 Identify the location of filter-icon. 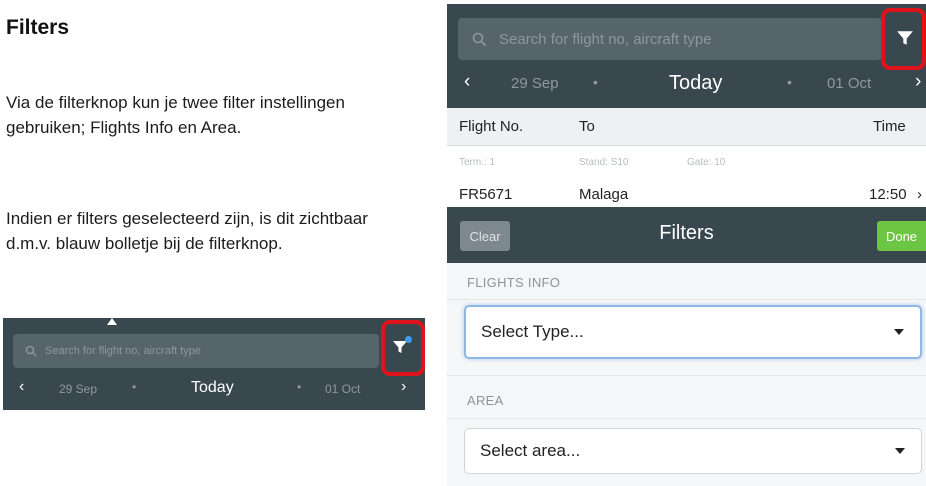
(905, 38).